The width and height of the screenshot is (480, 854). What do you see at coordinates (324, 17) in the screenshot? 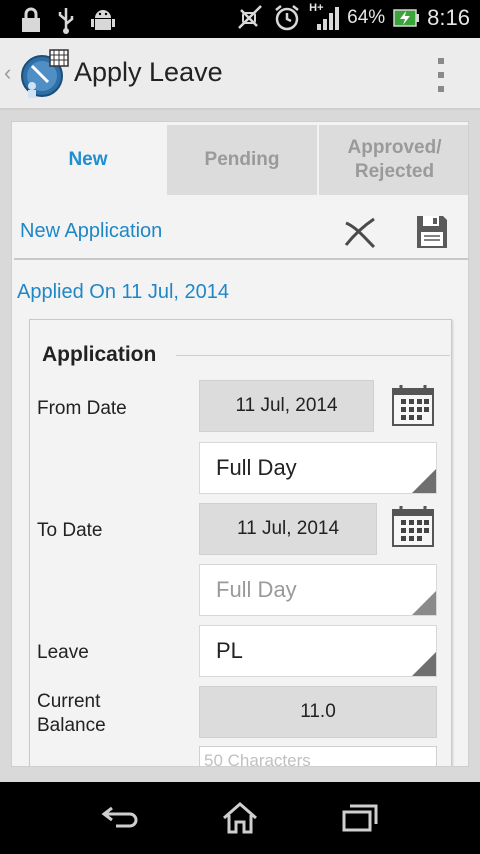
I see `signal-icon: H+` at bounding box center [324, 17].